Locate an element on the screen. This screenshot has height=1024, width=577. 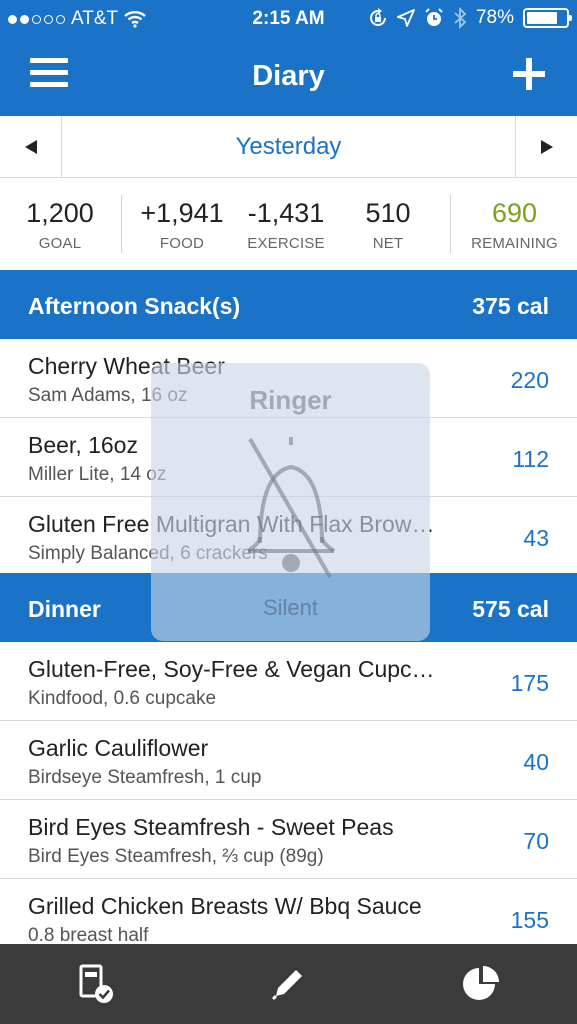
location-icon is located at coordinates (406, 18).